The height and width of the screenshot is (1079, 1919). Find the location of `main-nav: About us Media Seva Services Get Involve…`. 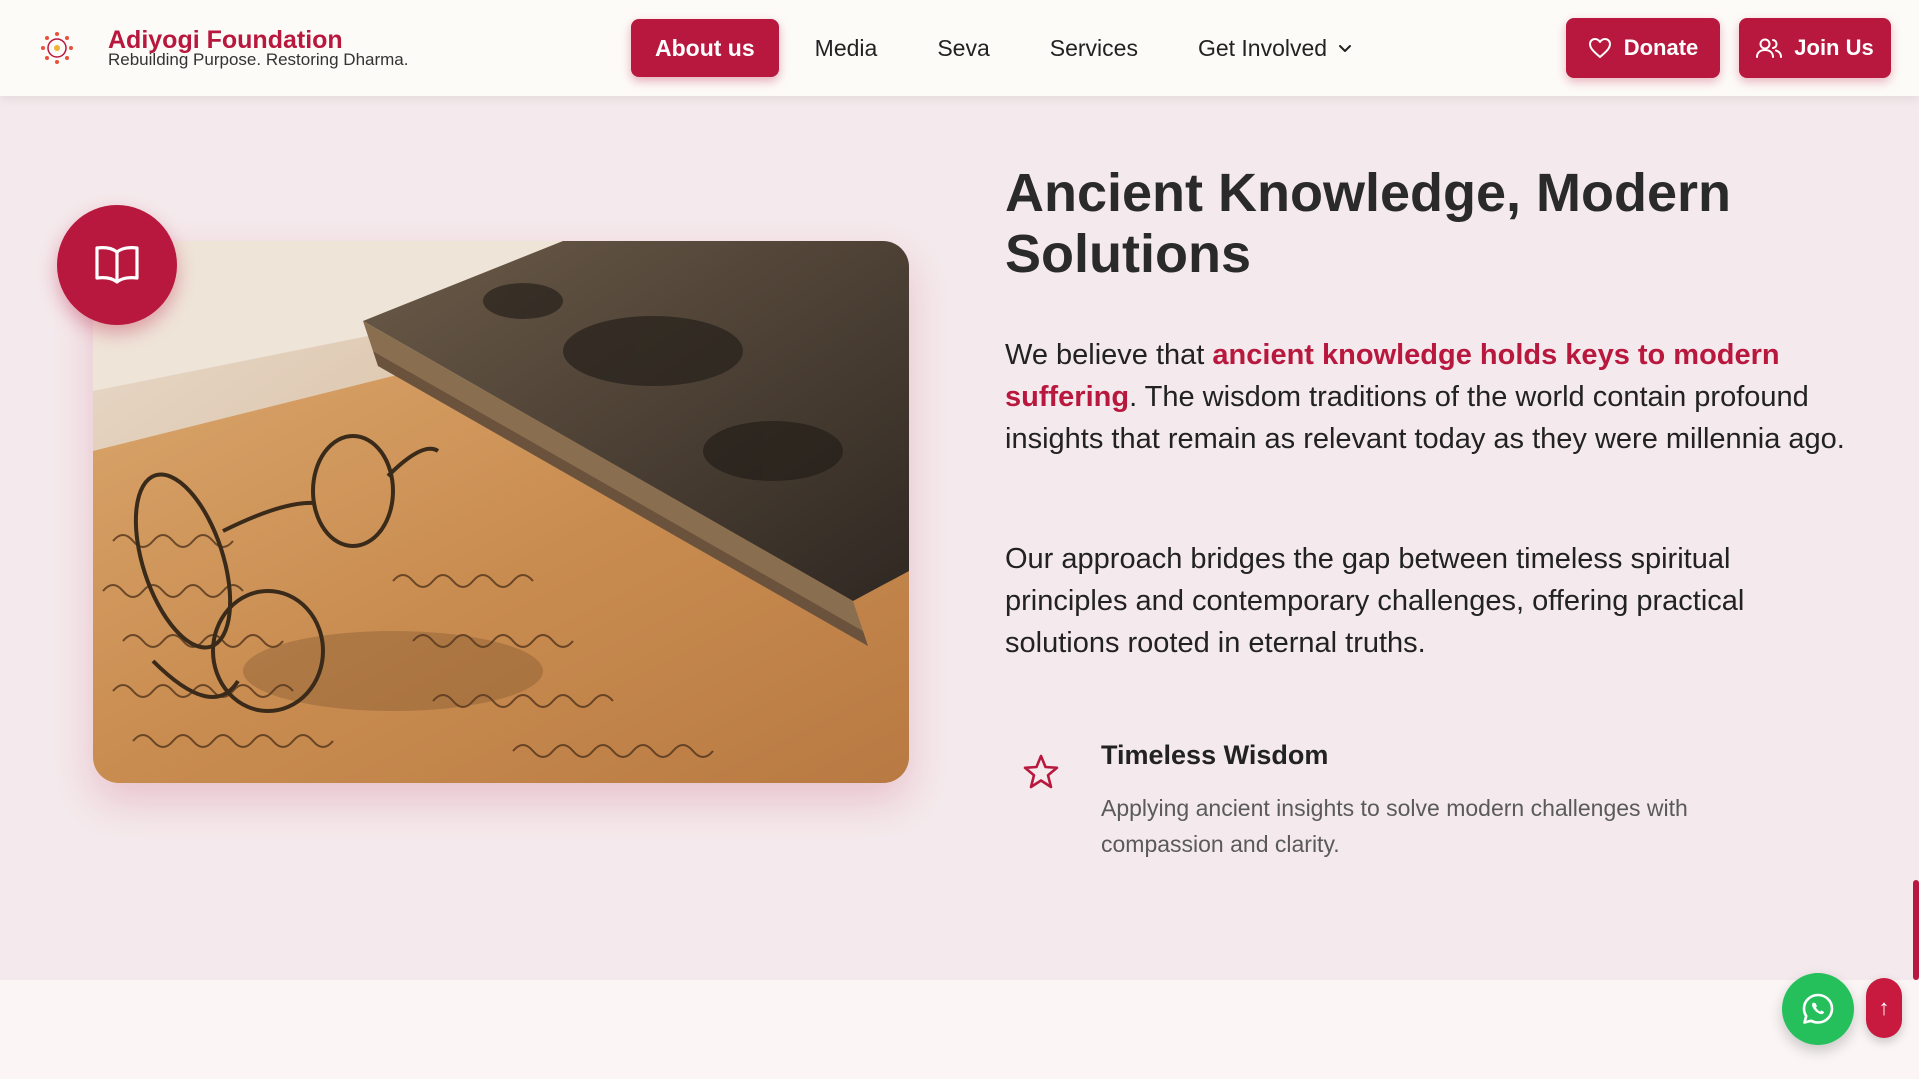

main-nav: About us Media Seva Services Get Involve… is located at coordinates (1004, 48).